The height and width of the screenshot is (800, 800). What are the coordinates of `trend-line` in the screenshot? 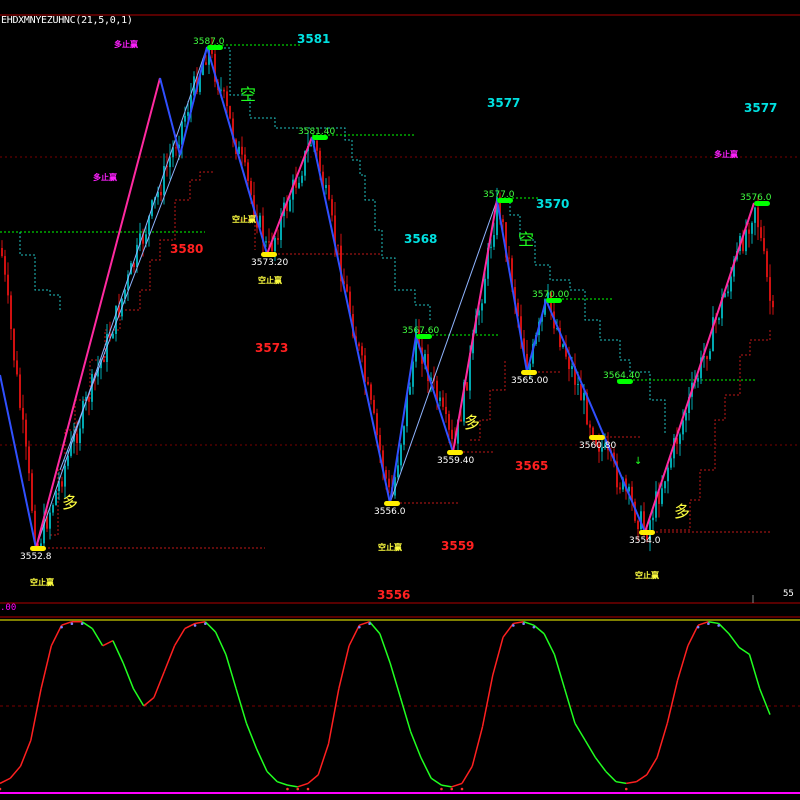 It's located at (120, 312).